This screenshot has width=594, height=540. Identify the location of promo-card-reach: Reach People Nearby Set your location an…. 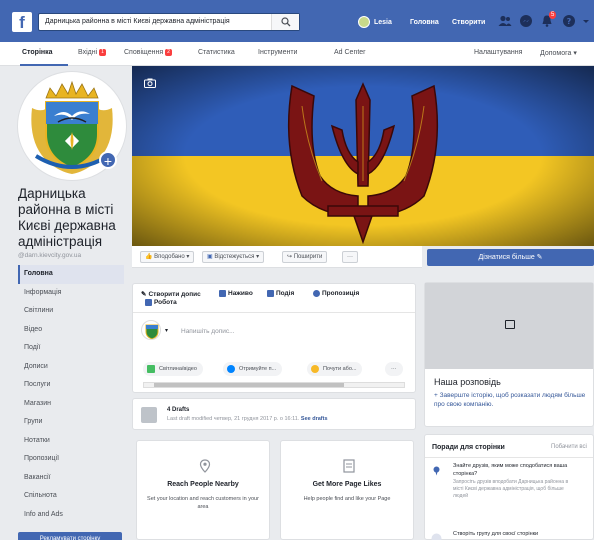
(203, 490).